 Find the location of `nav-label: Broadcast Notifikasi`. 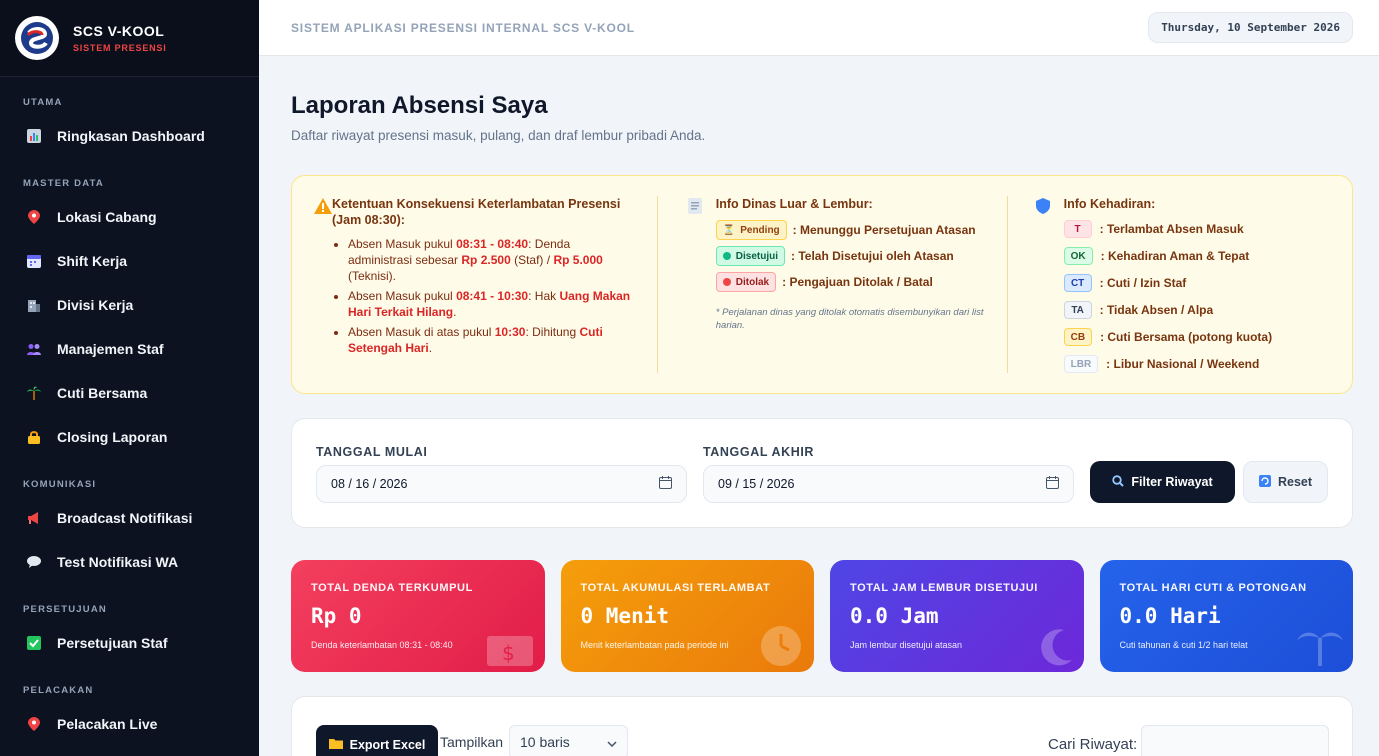

nav-label: Broadcast Notifikasi is located at coordinates (125, 518).